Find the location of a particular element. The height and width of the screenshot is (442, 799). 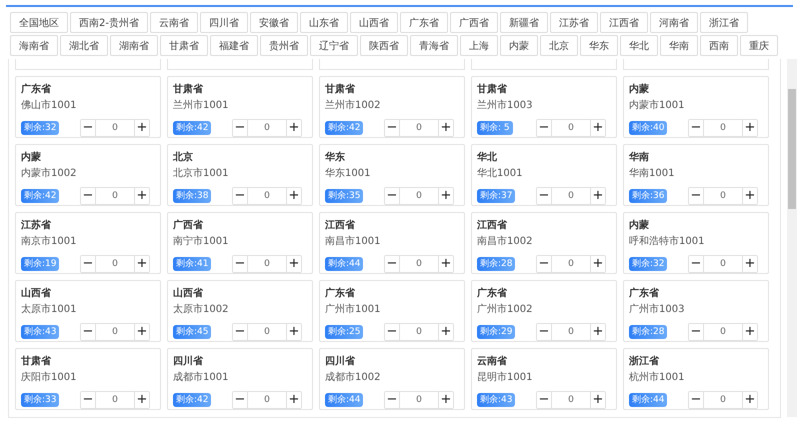

region-tab: 陕西省 is located at coordinates (384, 45).